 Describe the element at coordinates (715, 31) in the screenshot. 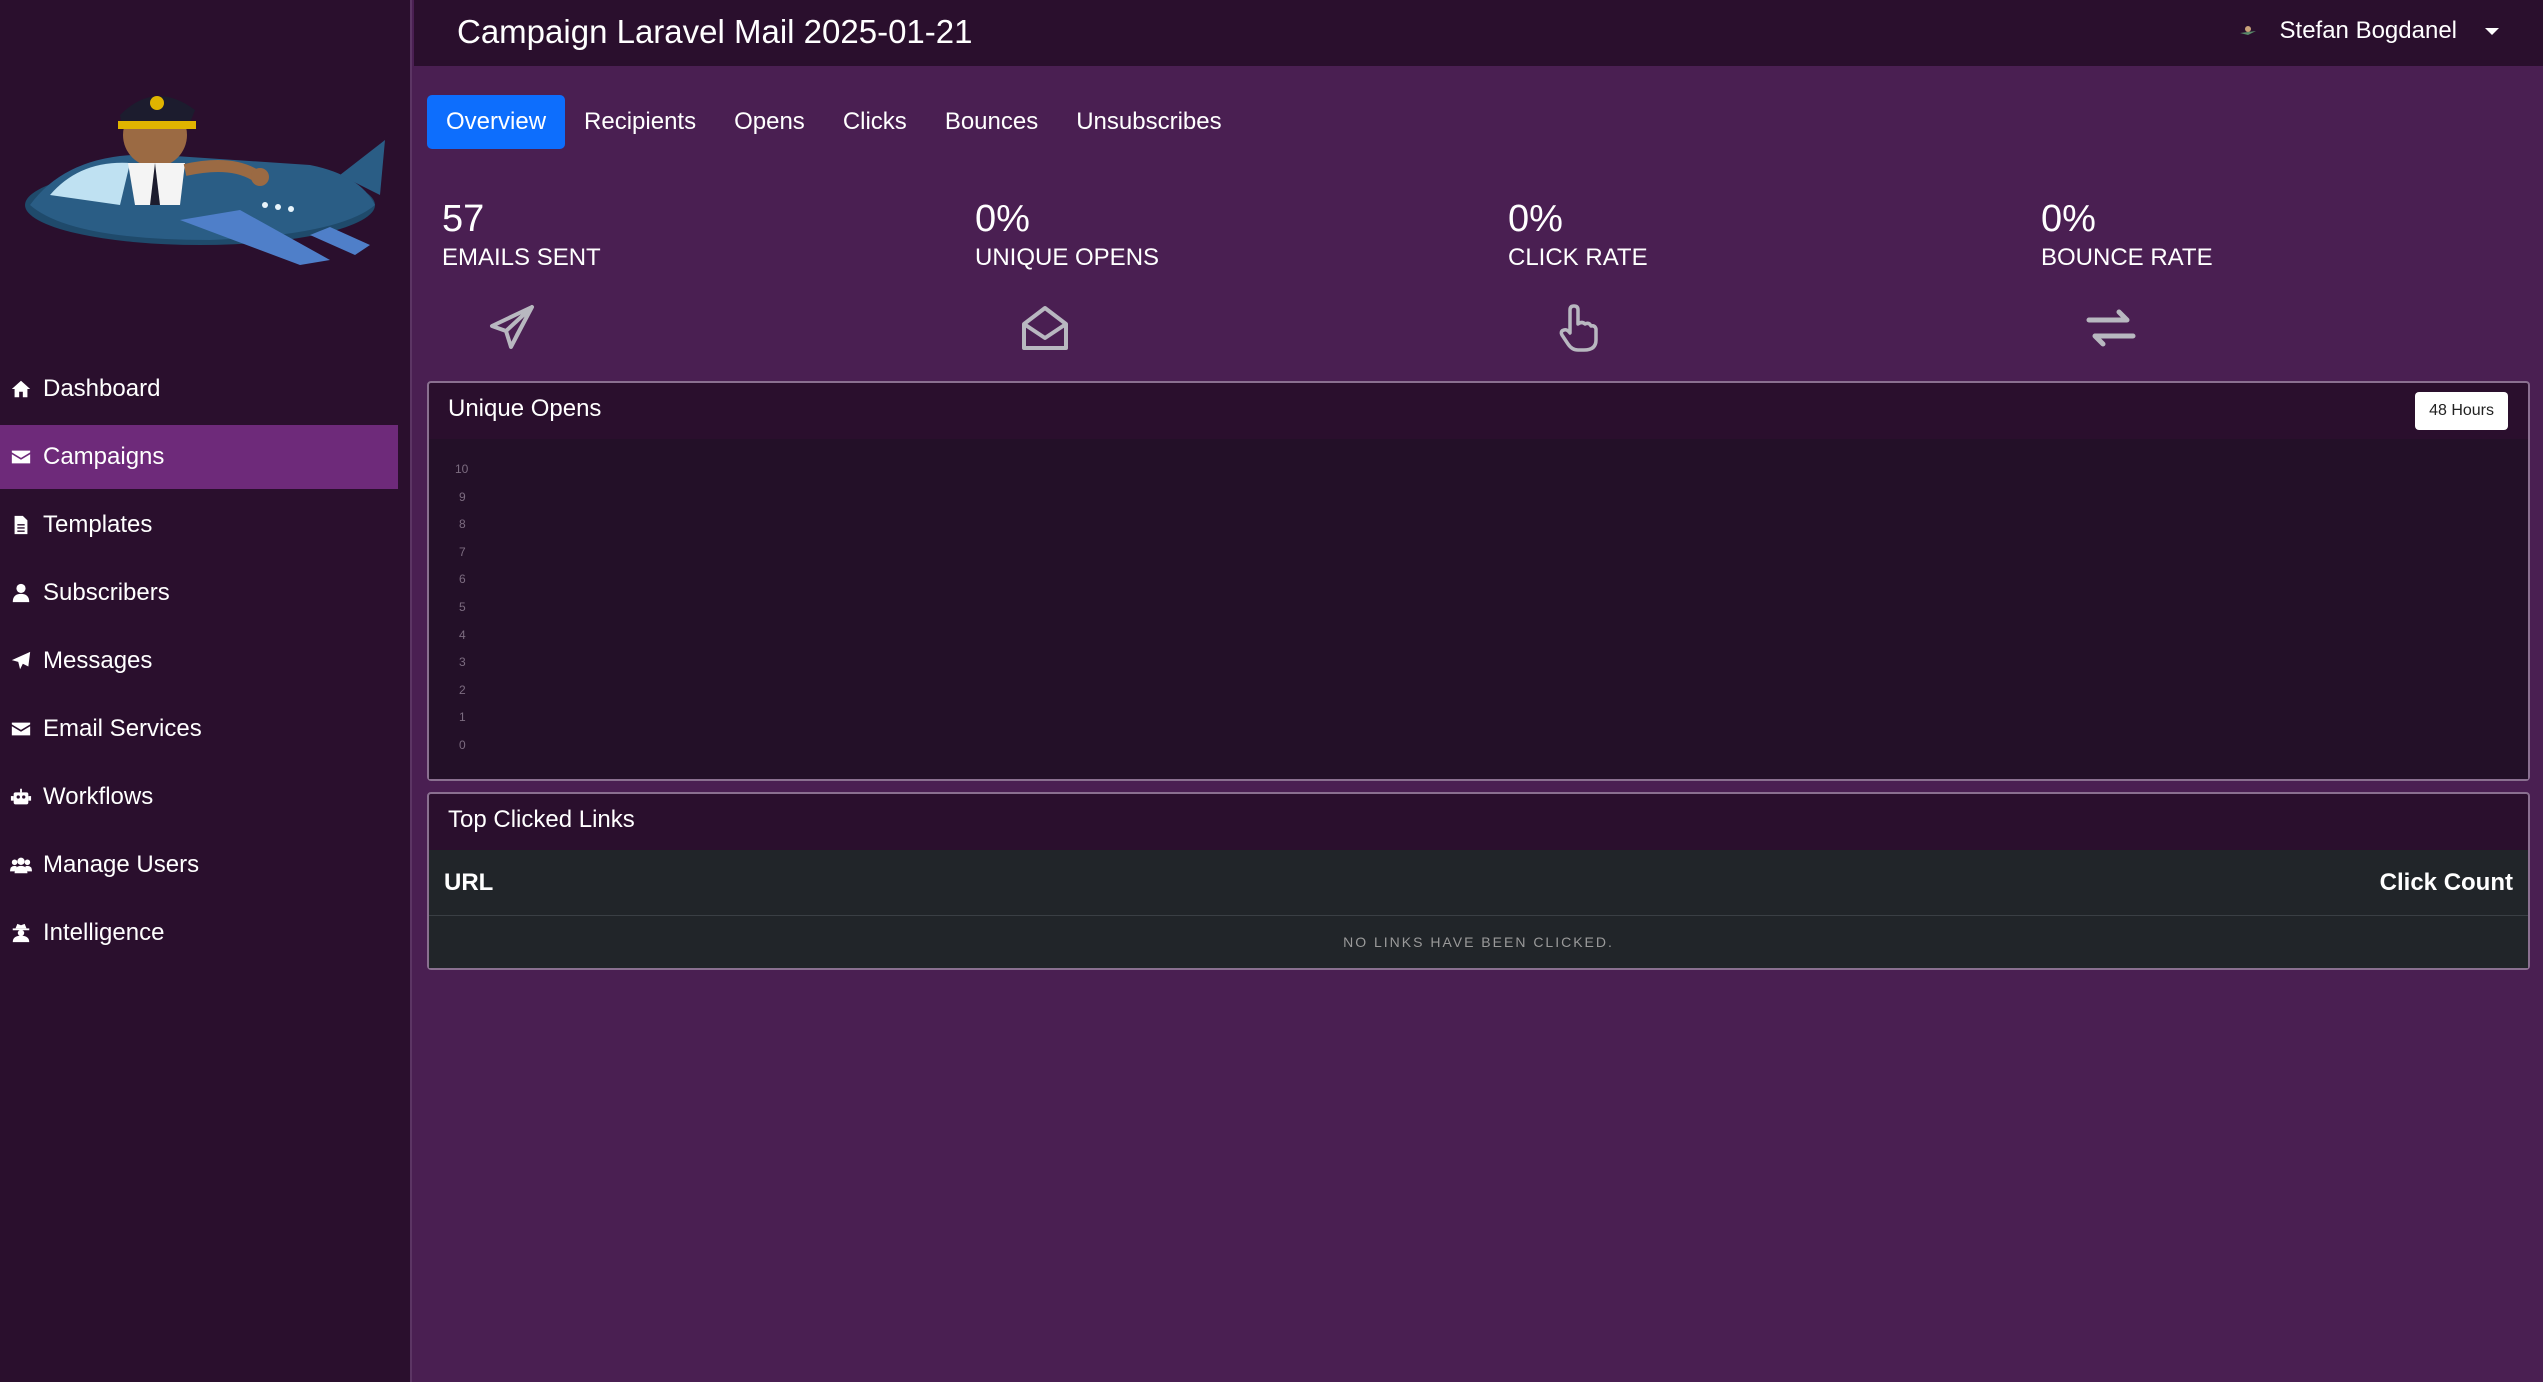

I see `page-title: Campaign Laravel Mail 2025-01-21` at that location.